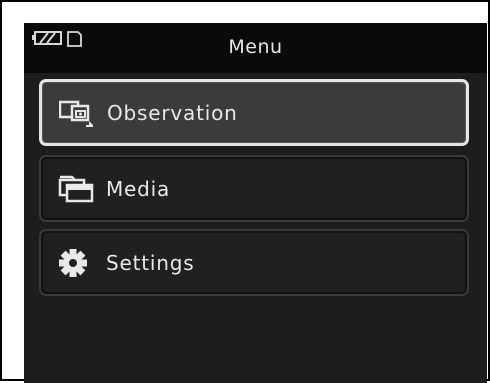 This screenshot has width=490, height=383. Describe the element at coordinates (138, 188) in the screenshot. I see `menu-item-label: Media` at that location.